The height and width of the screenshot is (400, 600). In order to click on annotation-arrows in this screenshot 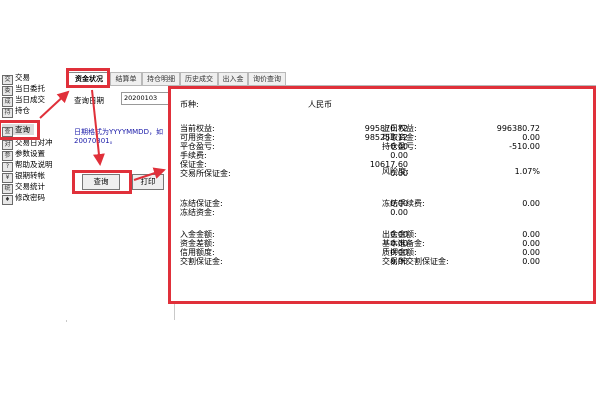, I will do `click(102, 135)`.